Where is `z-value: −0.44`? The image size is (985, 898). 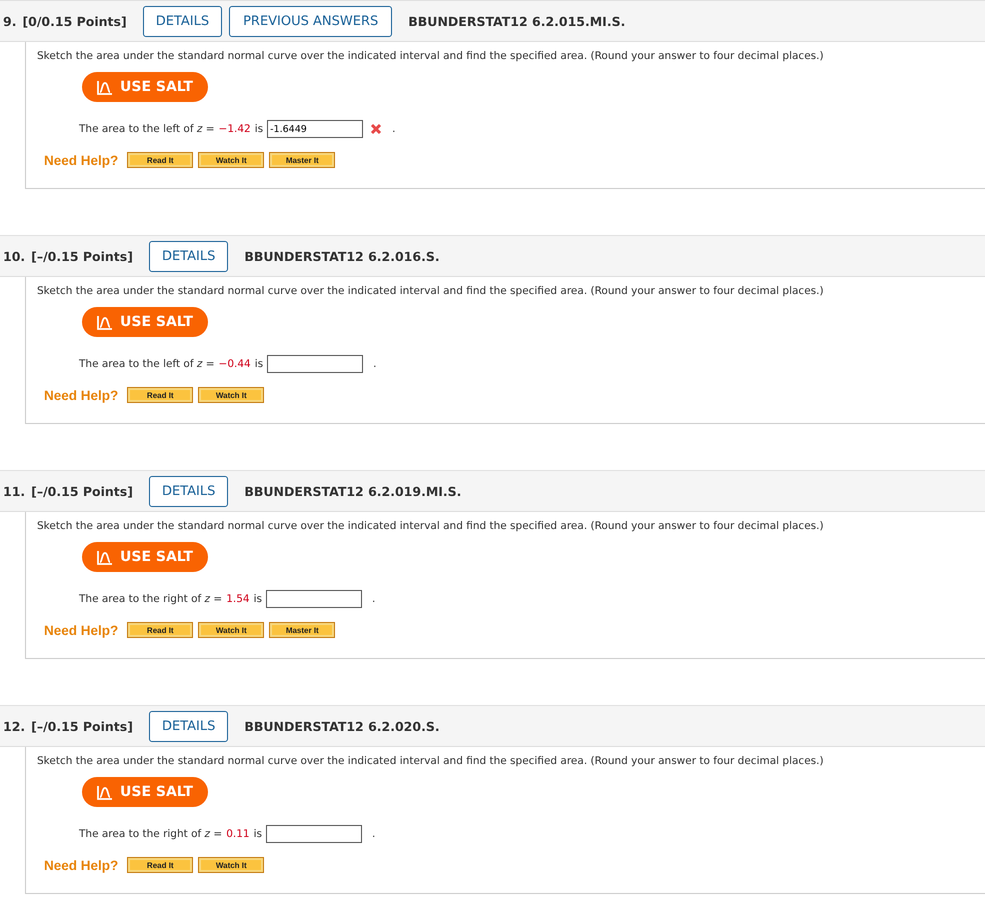
z-value: −0.44 is located at coordinates (234, 364).